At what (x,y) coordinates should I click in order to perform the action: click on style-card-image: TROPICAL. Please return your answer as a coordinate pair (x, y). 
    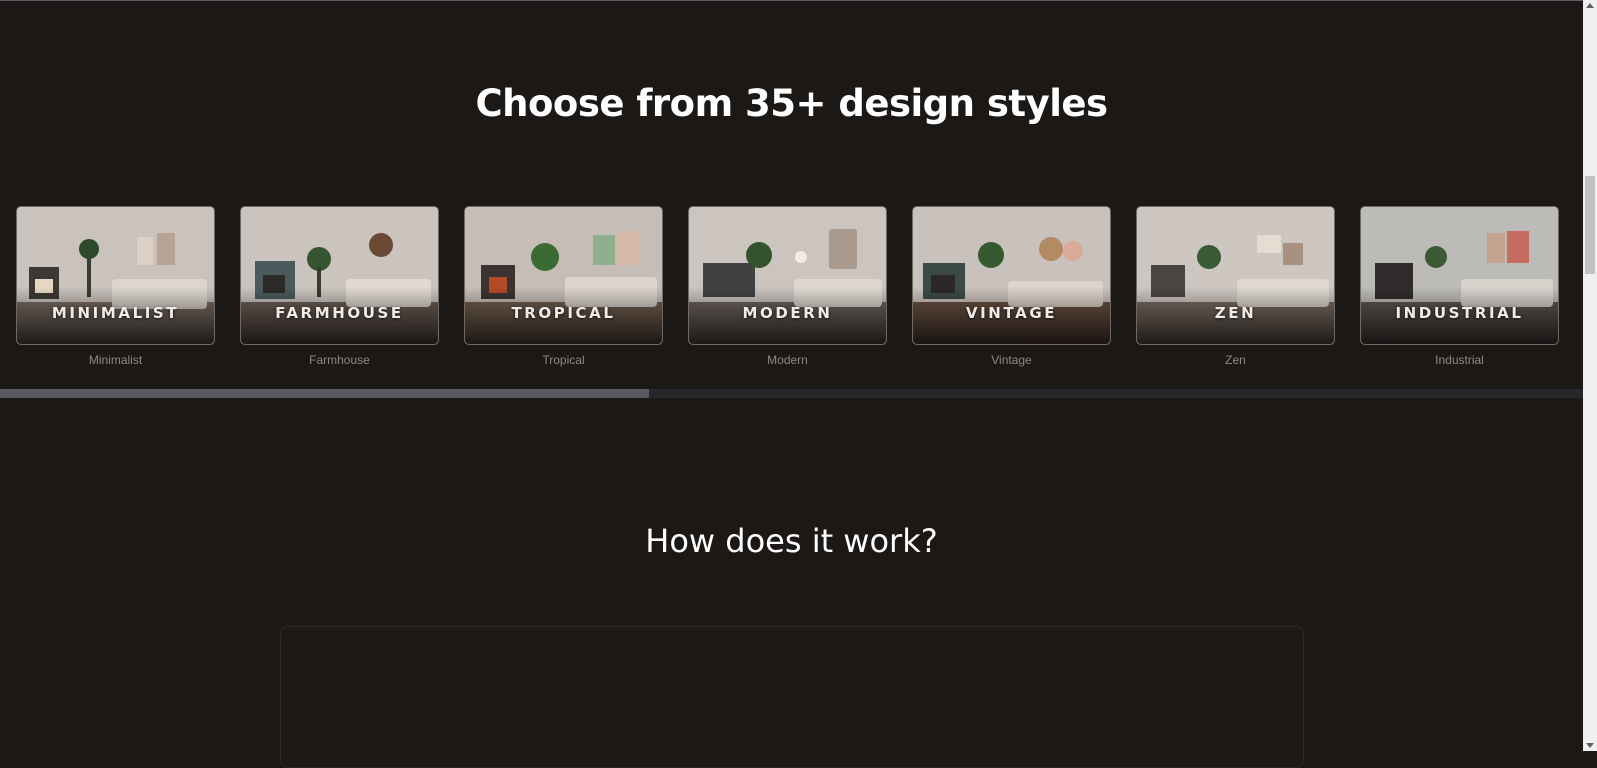
    Looking at the image, I should click on (563, 275).